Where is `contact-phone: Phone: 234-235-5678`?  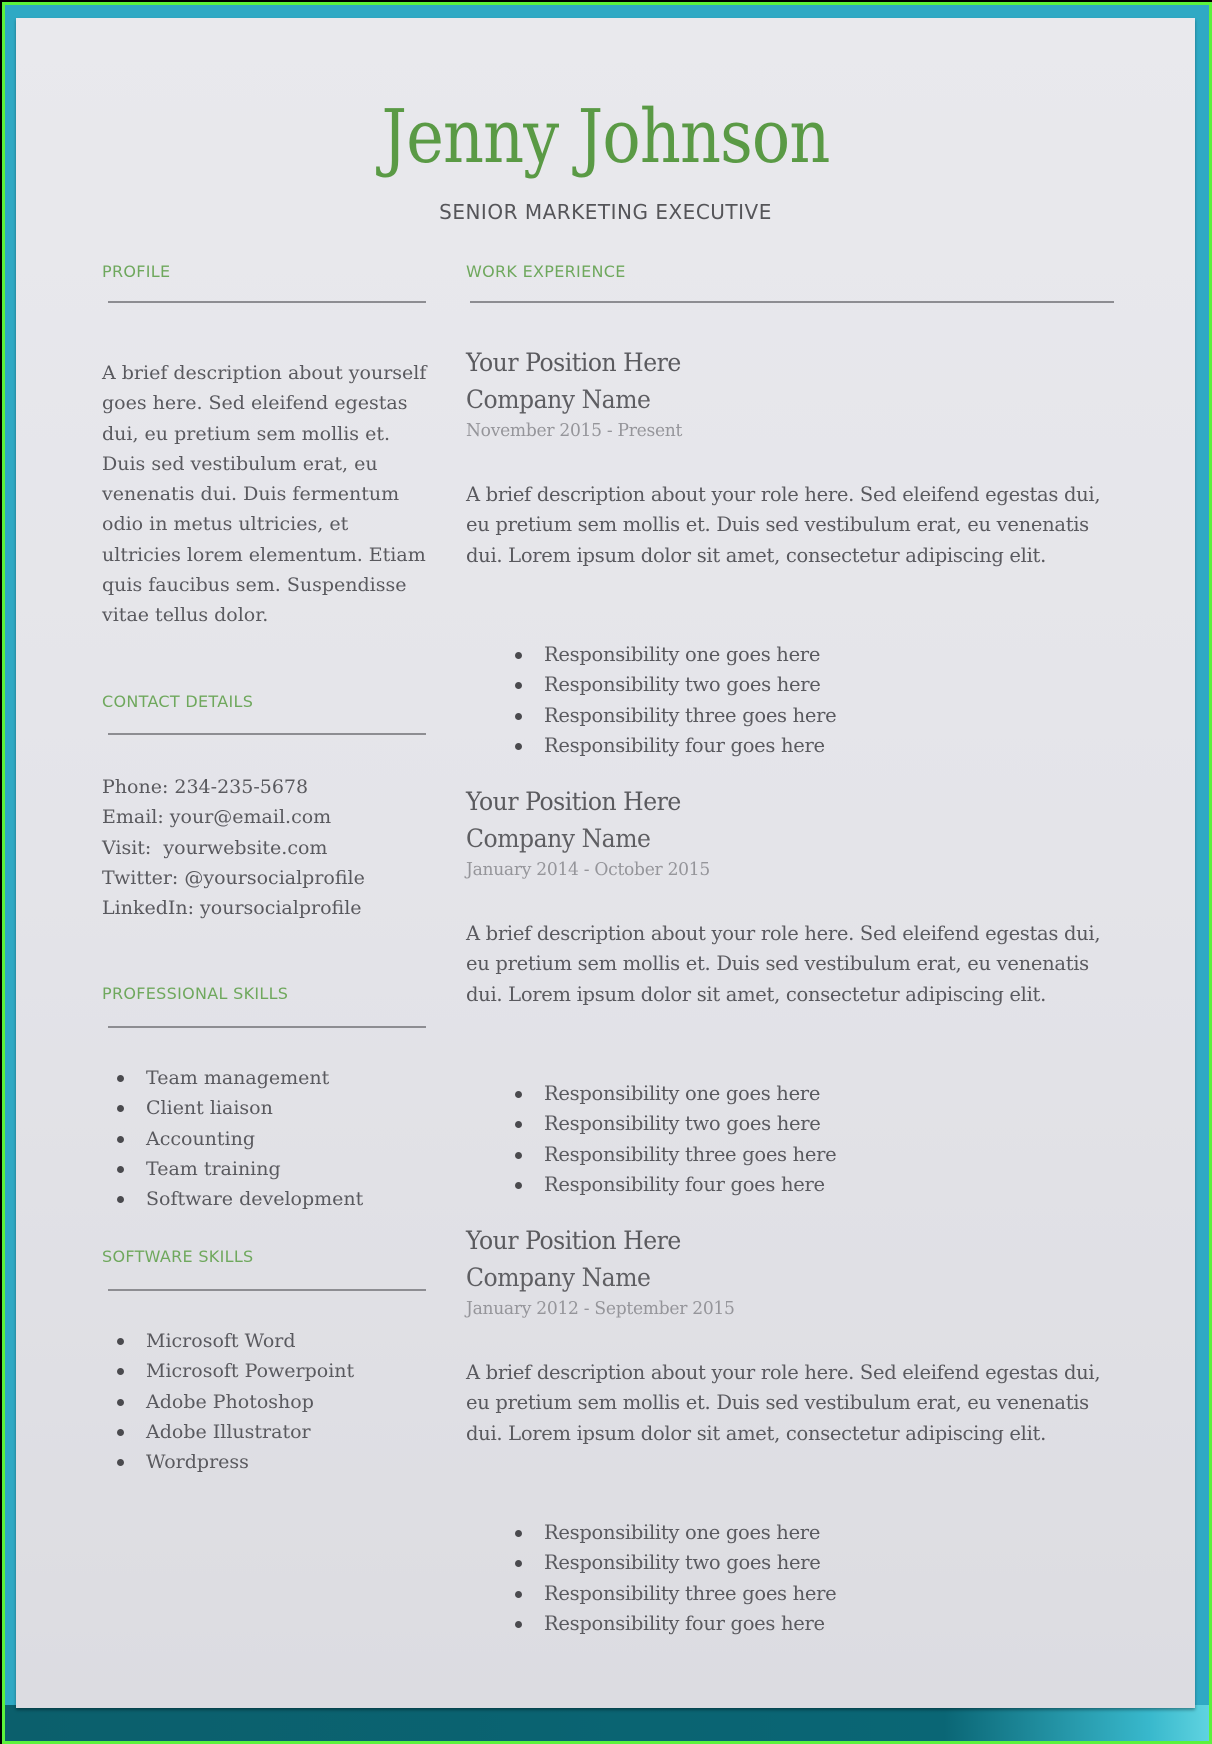
contact-phone: Phone: 234-235-5678 is located at coordinates (205, 787).